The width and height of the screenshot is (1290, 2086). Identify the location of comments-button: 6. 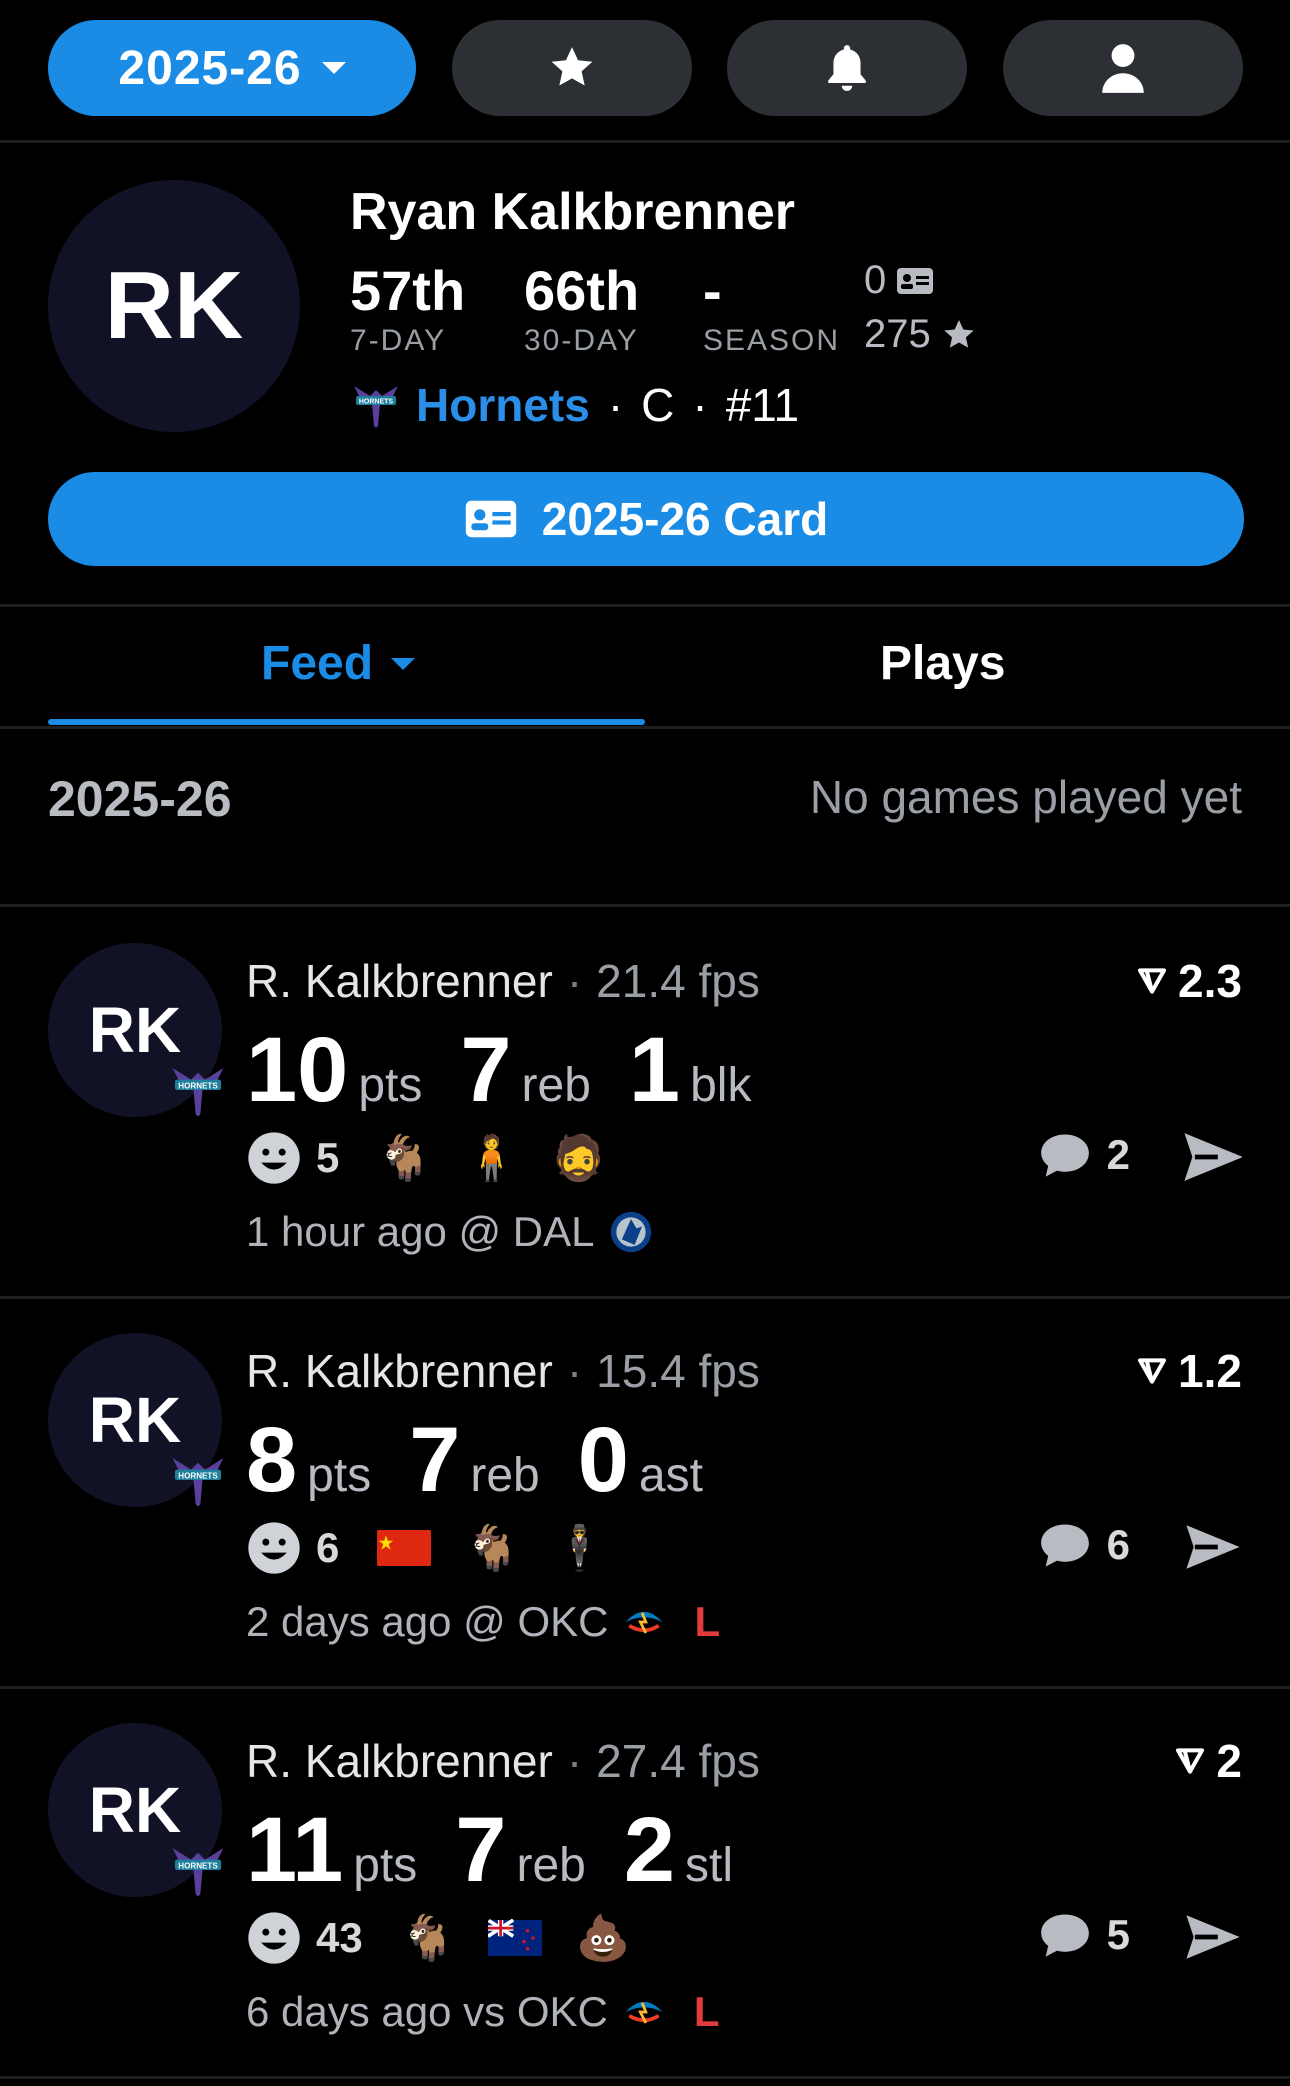
(1083, 1545).